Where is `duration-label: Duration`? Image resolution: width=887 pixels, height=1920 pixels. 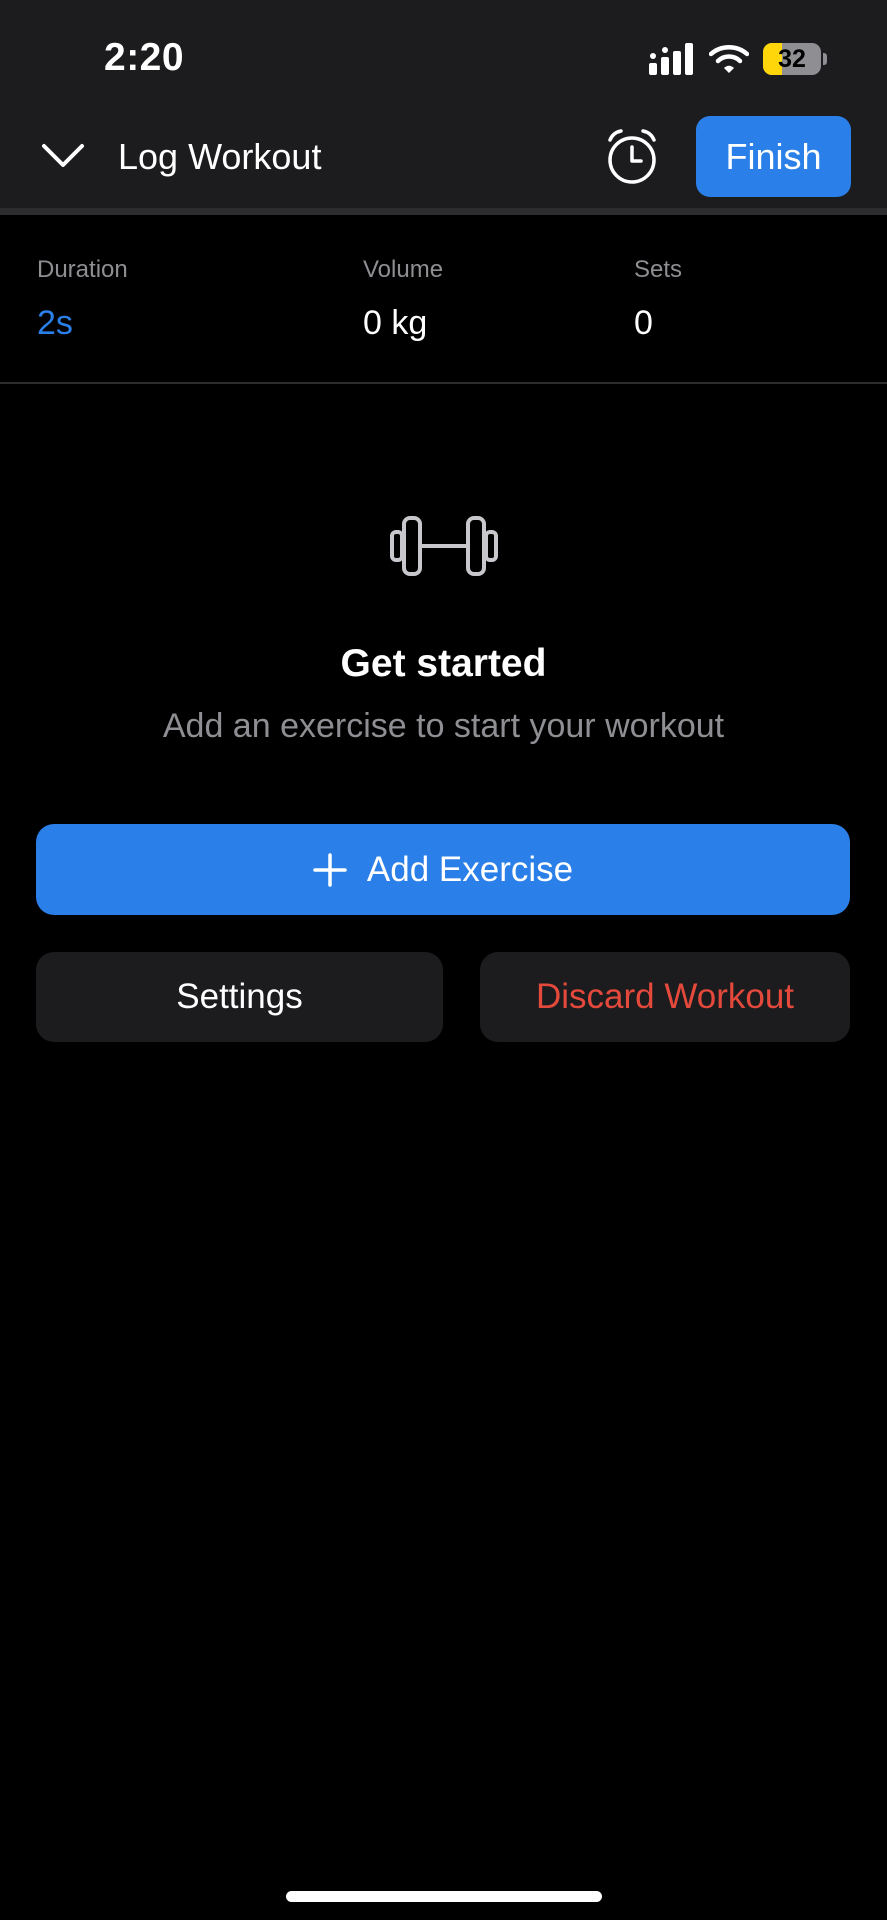 duration-label: Duration is located at coordinates (82, 269).